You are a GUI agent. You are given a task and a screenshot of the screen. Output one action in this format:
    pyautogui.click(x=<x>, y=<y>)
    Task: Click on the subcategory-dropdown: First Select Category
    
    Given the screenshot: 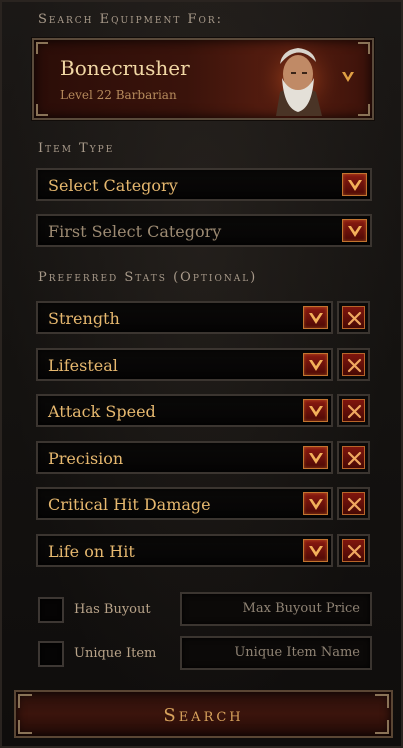 What is the action you would take?
    pyautogui.click(x=204, y=230)
    